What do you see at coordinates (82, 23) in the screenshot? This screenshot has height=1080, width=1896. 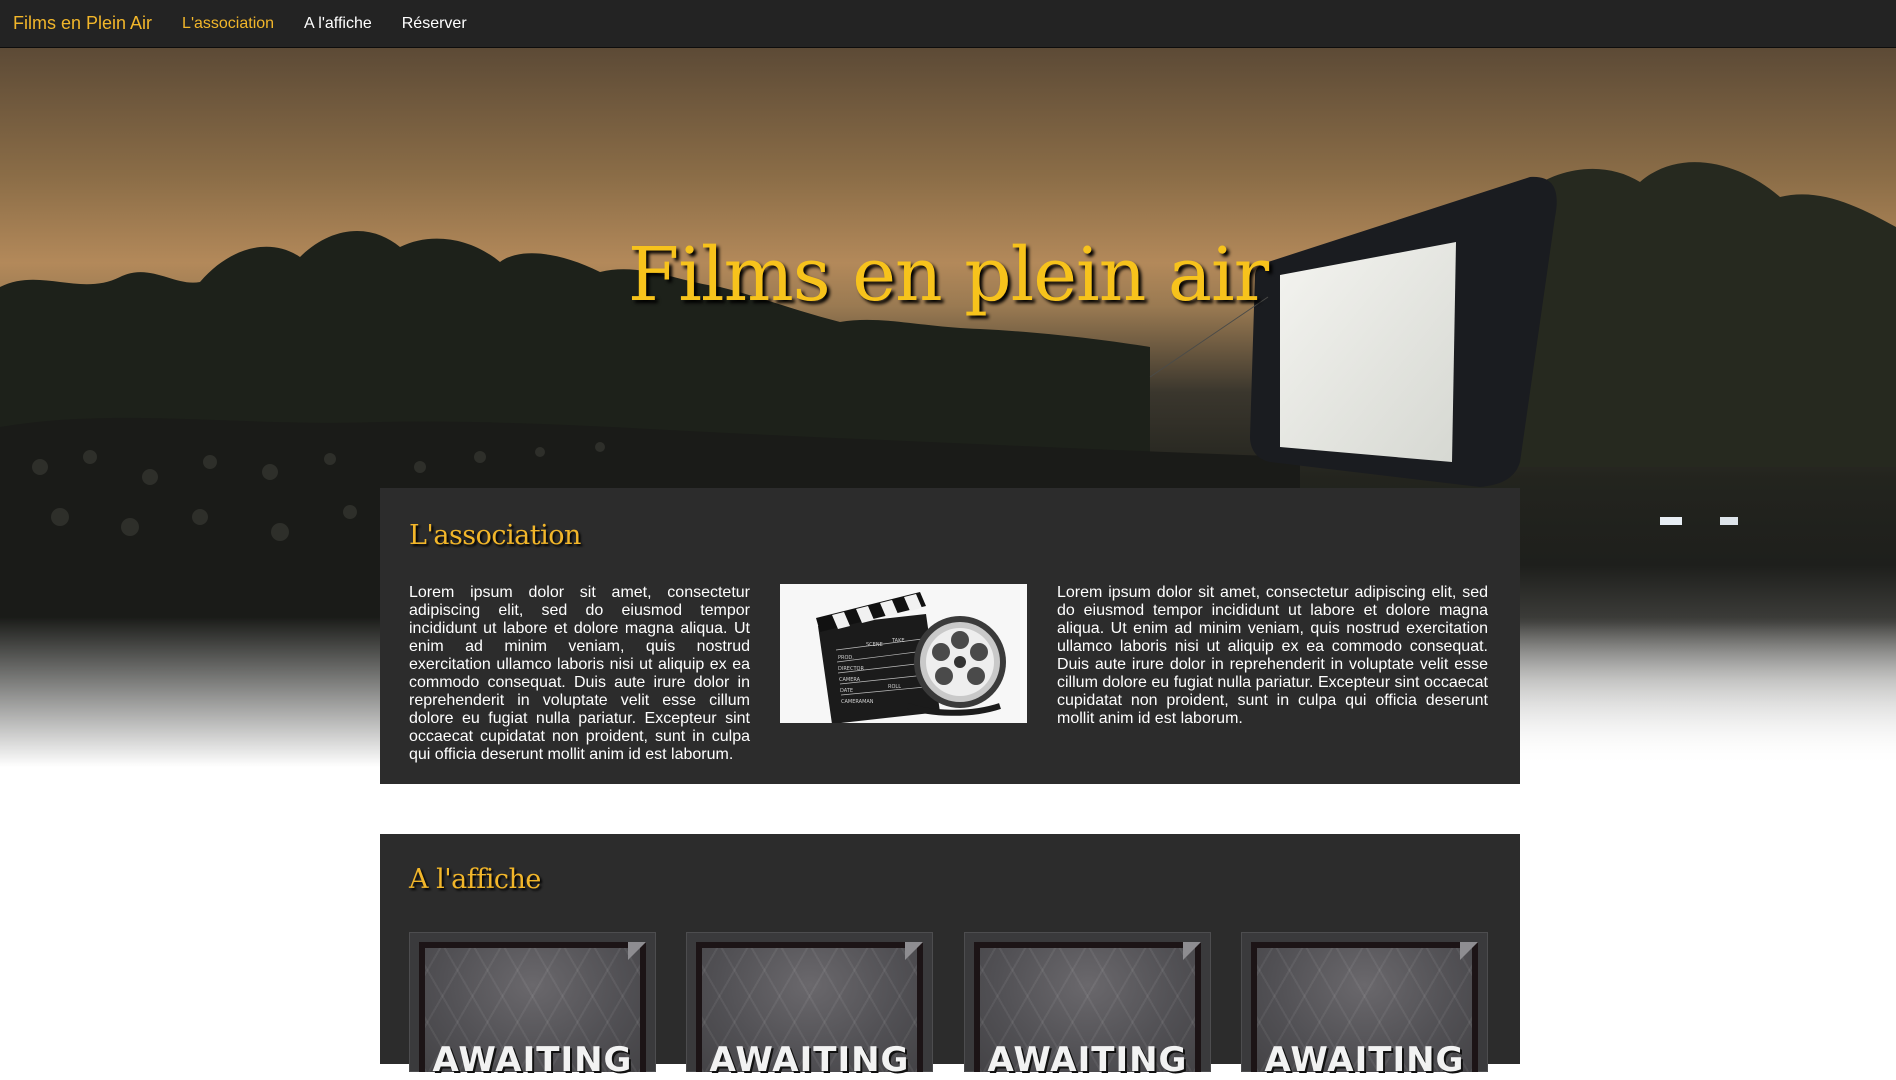 I see `brand-link: Films en Plein Air` at bounding box center [82, 23].